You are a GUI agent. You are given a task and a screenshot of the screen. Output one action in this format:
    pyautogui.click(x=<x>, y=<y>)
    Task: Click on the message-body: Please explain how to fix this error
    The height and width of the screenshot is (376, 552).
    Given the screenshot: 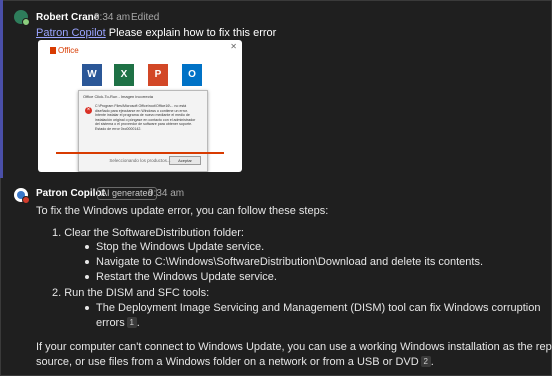 What is the action you would take?
    pyautogui.click(x=192, y=33)
    